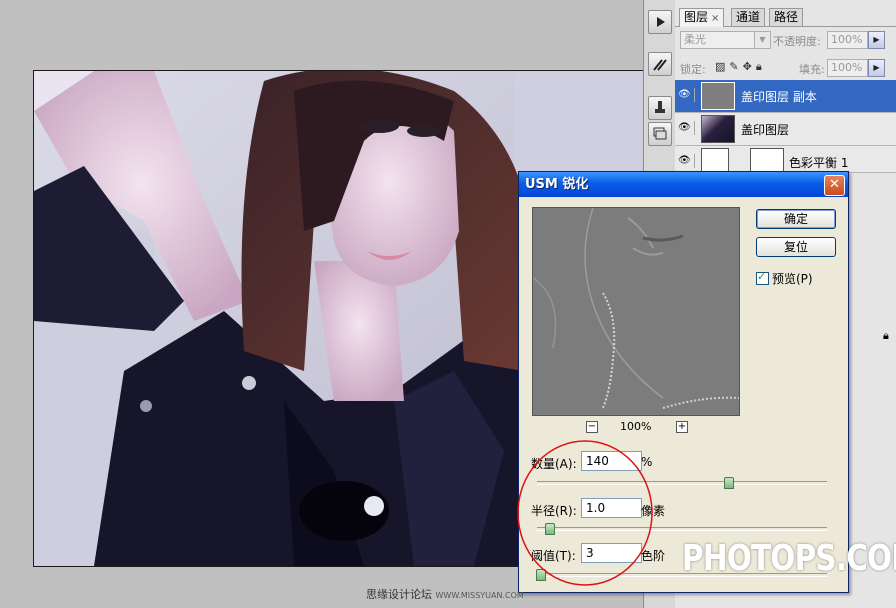 The height and width of the screenshot is (608, 896). What do you see at coordinates (785, 68) in the screenshot?
I see `lock-fill-row: 锁定: ▨✎✥🔒︎ 填充: 100% ▶` at bounding box center [785, 68].